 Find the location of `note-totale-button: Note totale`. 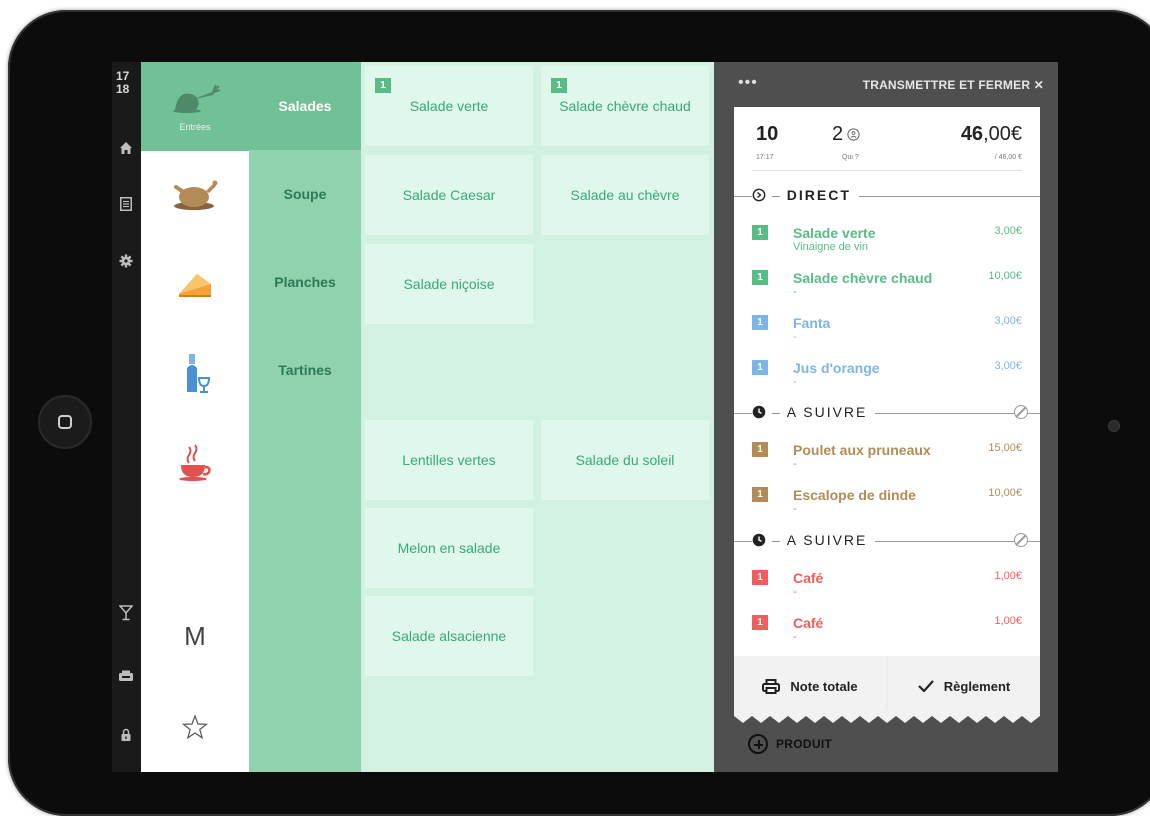

note-totale-button: Note totale is located at coordinates (810, 686).